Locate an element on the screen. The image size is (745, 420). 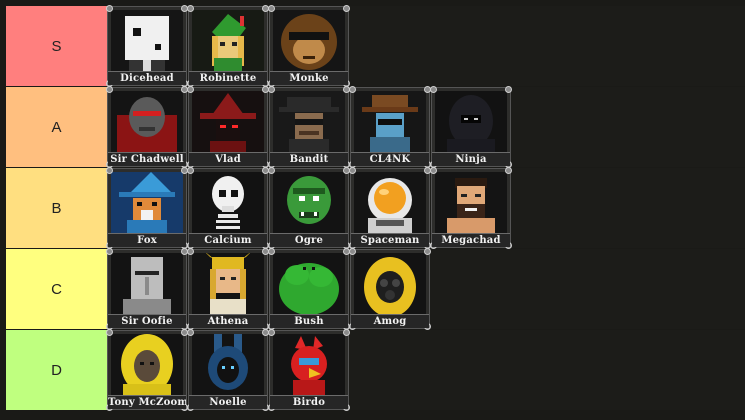
character-card: CL4NK is located at coordinates (390, 127).